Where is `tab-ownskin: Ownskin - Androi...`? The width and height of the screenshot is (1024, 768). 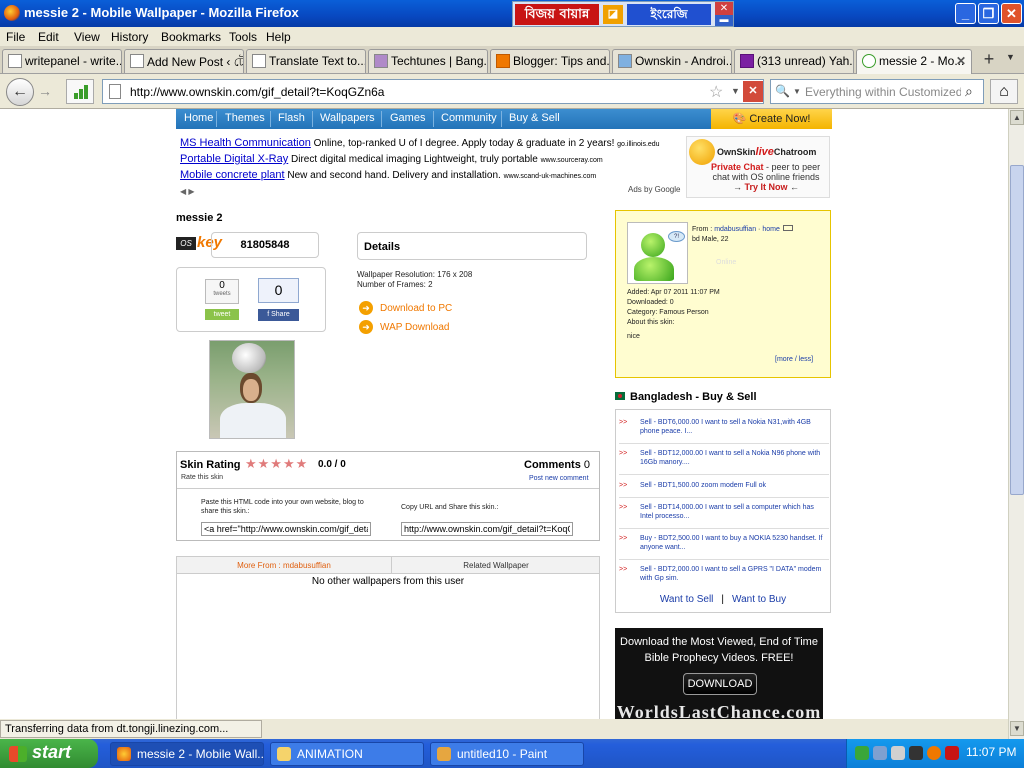
tab-ownskin: Ownskin - Androi... is located at coordinates (672, 61).